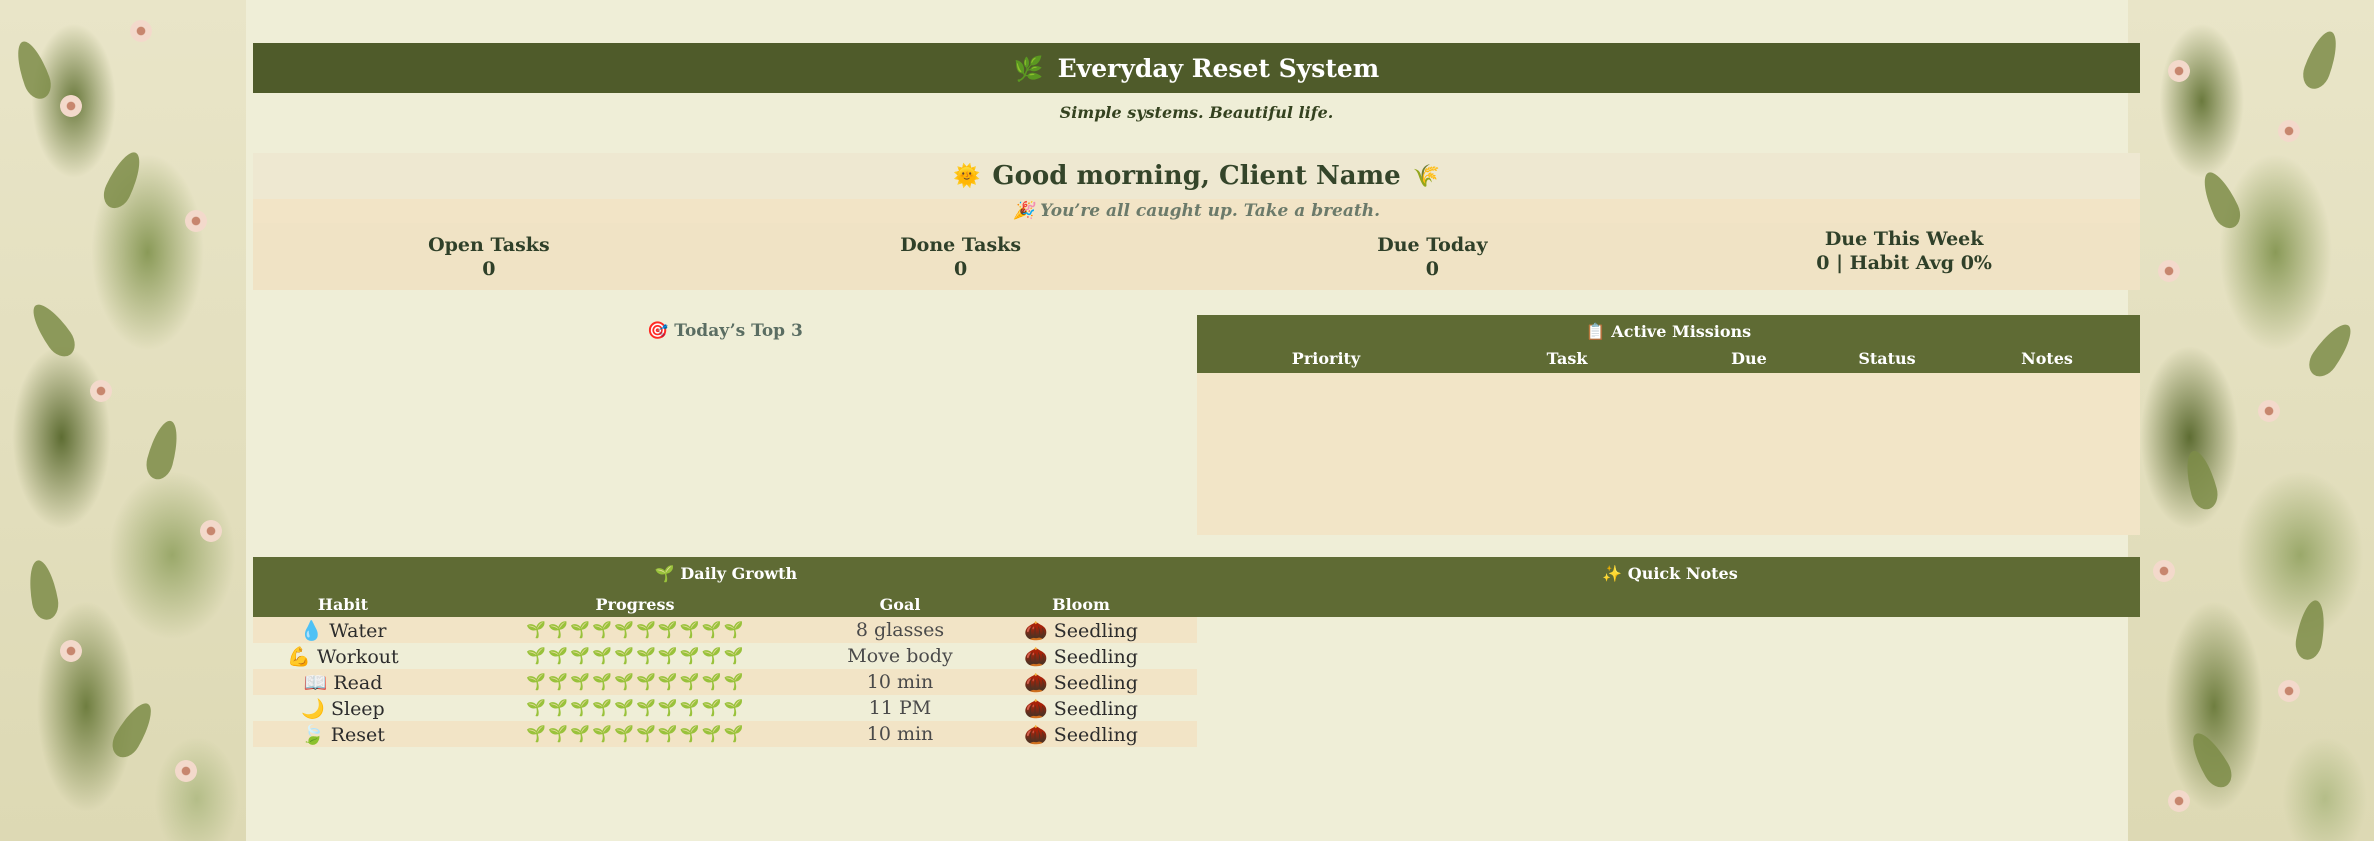 This screenshot has width=2374, height=841. I want to click on stat-label: Done Tasks, so click(961, 244).